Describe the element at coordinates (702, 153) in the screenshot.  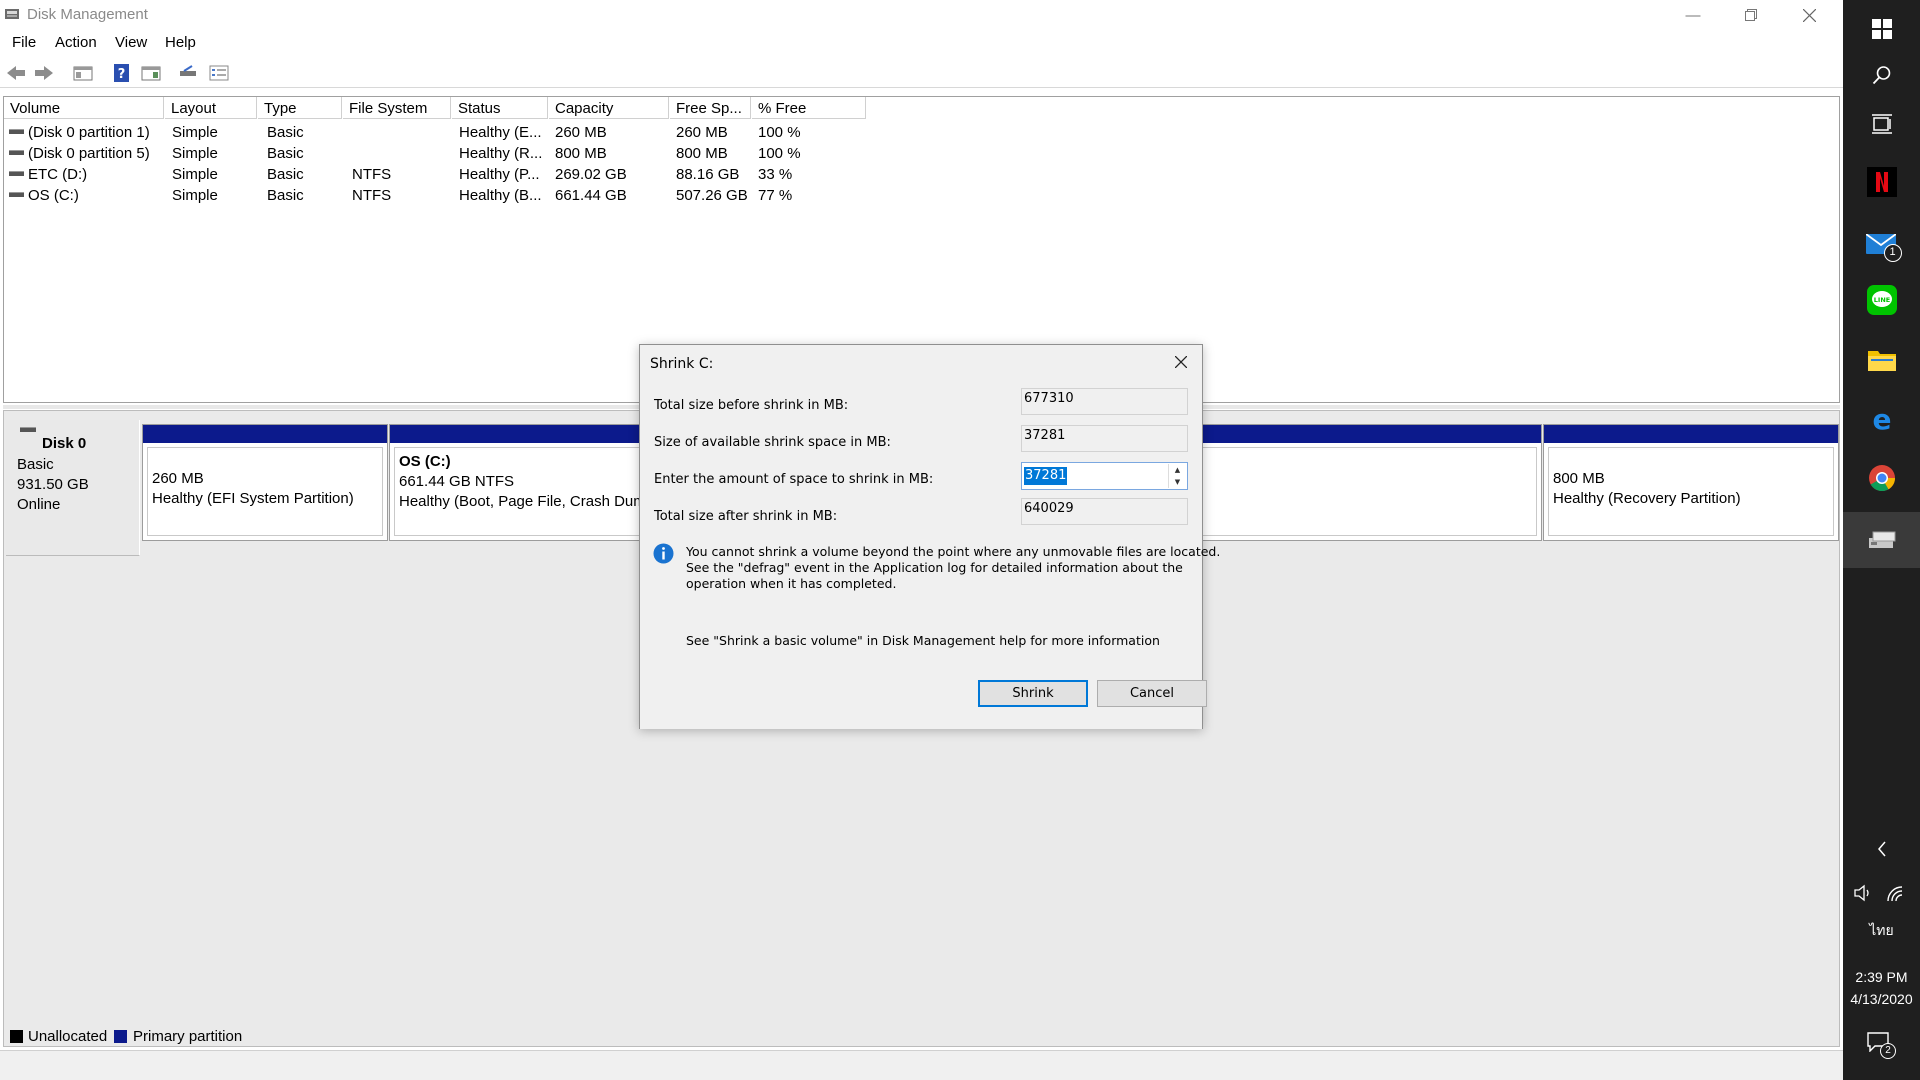
I see `volume-free-space: 800 MB` at that location.